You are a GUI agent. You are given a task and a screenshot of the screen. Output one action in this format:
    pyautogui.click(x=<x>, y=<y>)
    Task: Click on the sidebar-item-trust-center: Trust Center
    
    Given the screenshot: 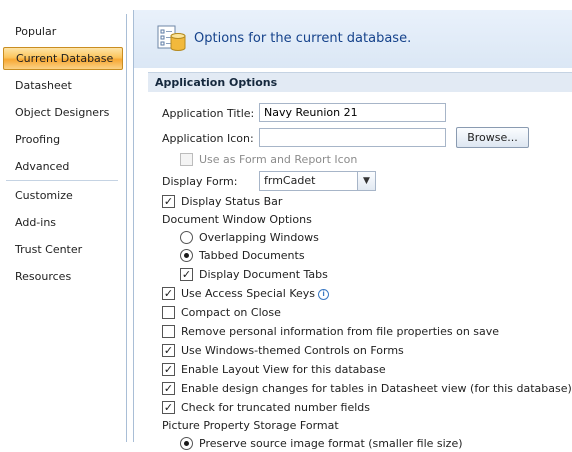 What is the action you would take?
    pyautogui.click(x=63, y=249)
    